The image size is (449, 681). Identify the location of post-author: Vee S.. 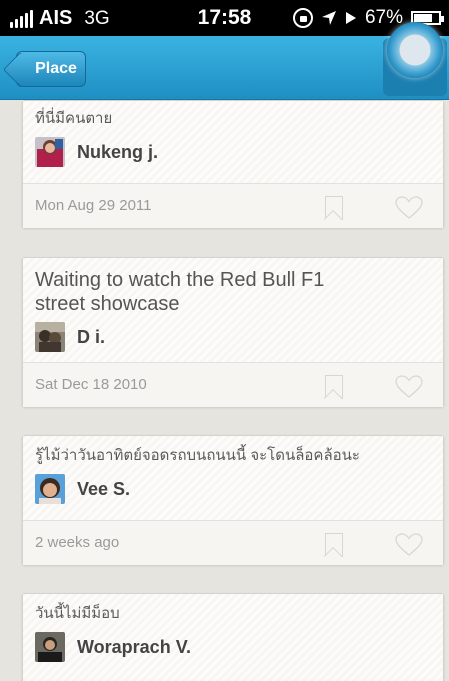
(233, 489).